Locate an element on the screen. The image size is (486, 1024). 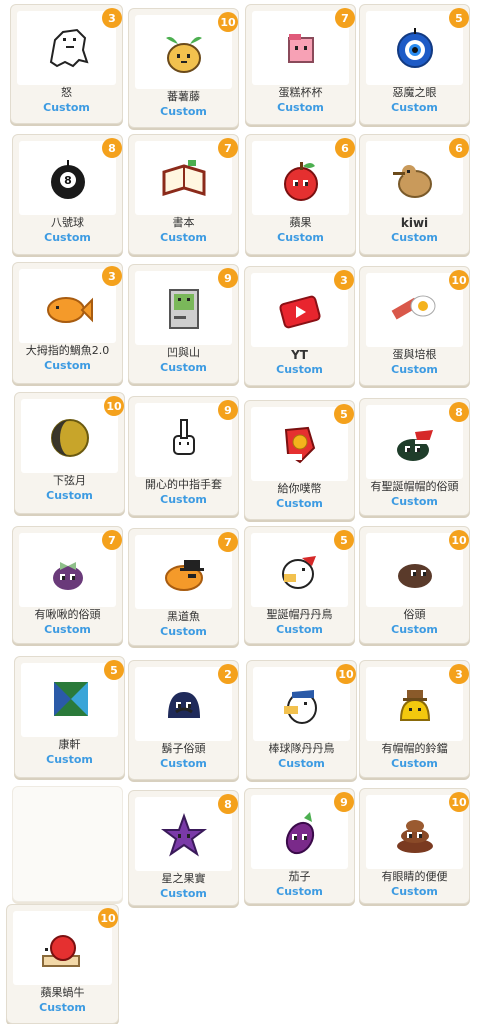
sticker-name: 開心的中指手套 is located at coordinates (183, 484).